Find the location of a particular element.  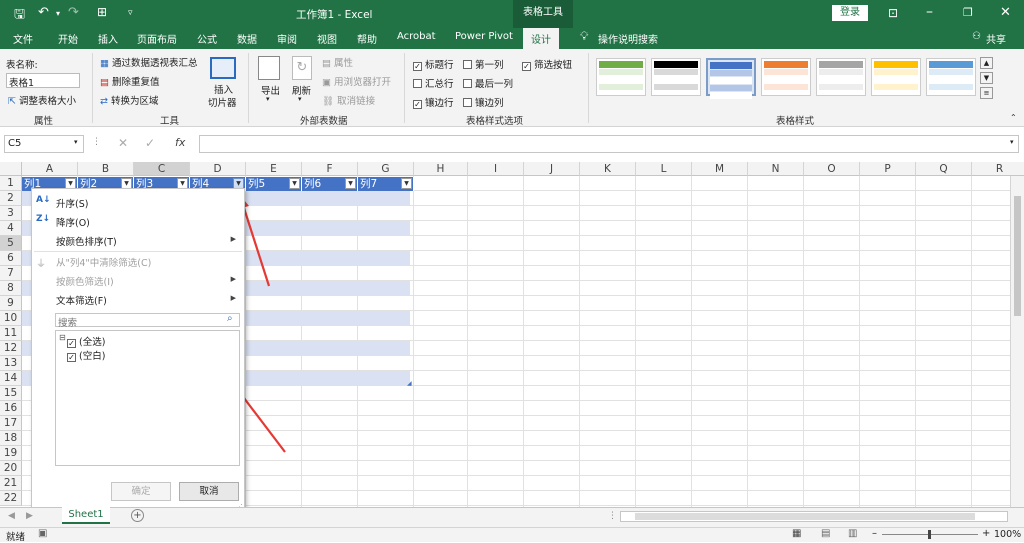

select-all-item: ✓ (全选) is located at coordinates (86, 341).